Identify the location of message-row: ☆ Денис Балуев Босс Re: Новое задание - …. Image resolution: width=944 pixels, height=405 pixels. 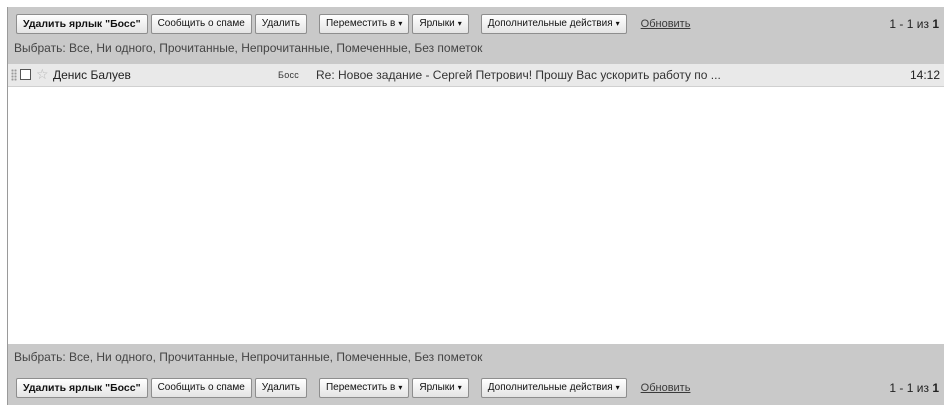
(476, 75).